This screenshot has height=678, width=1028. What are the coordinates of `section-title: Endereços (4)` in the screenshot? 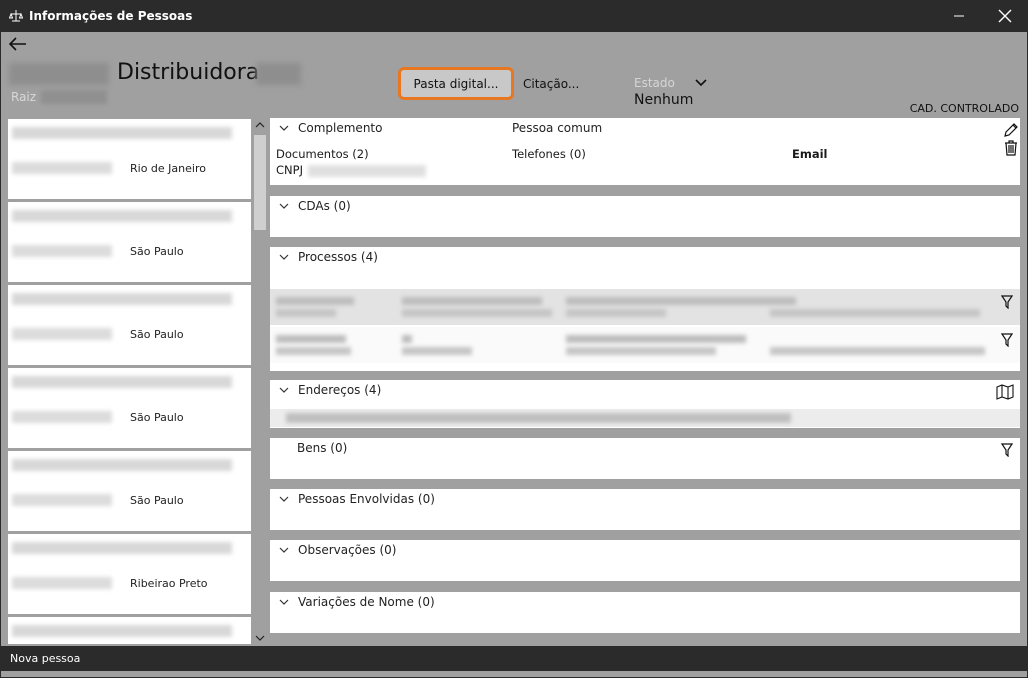 It's located at (340, 390).